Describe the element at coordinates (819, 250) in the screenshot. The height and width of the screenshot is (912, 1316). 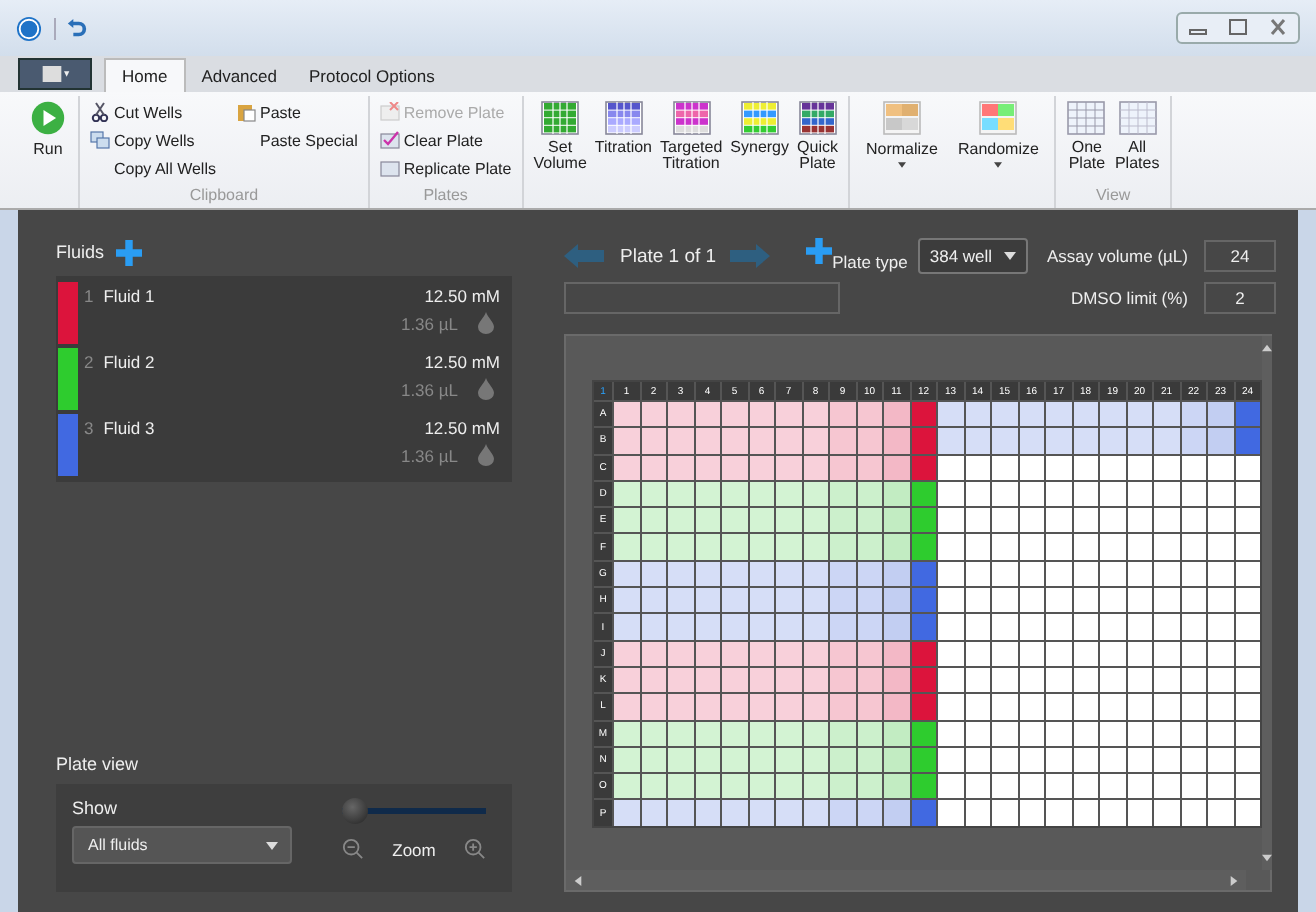
I see `add-plate-icon` at that location.